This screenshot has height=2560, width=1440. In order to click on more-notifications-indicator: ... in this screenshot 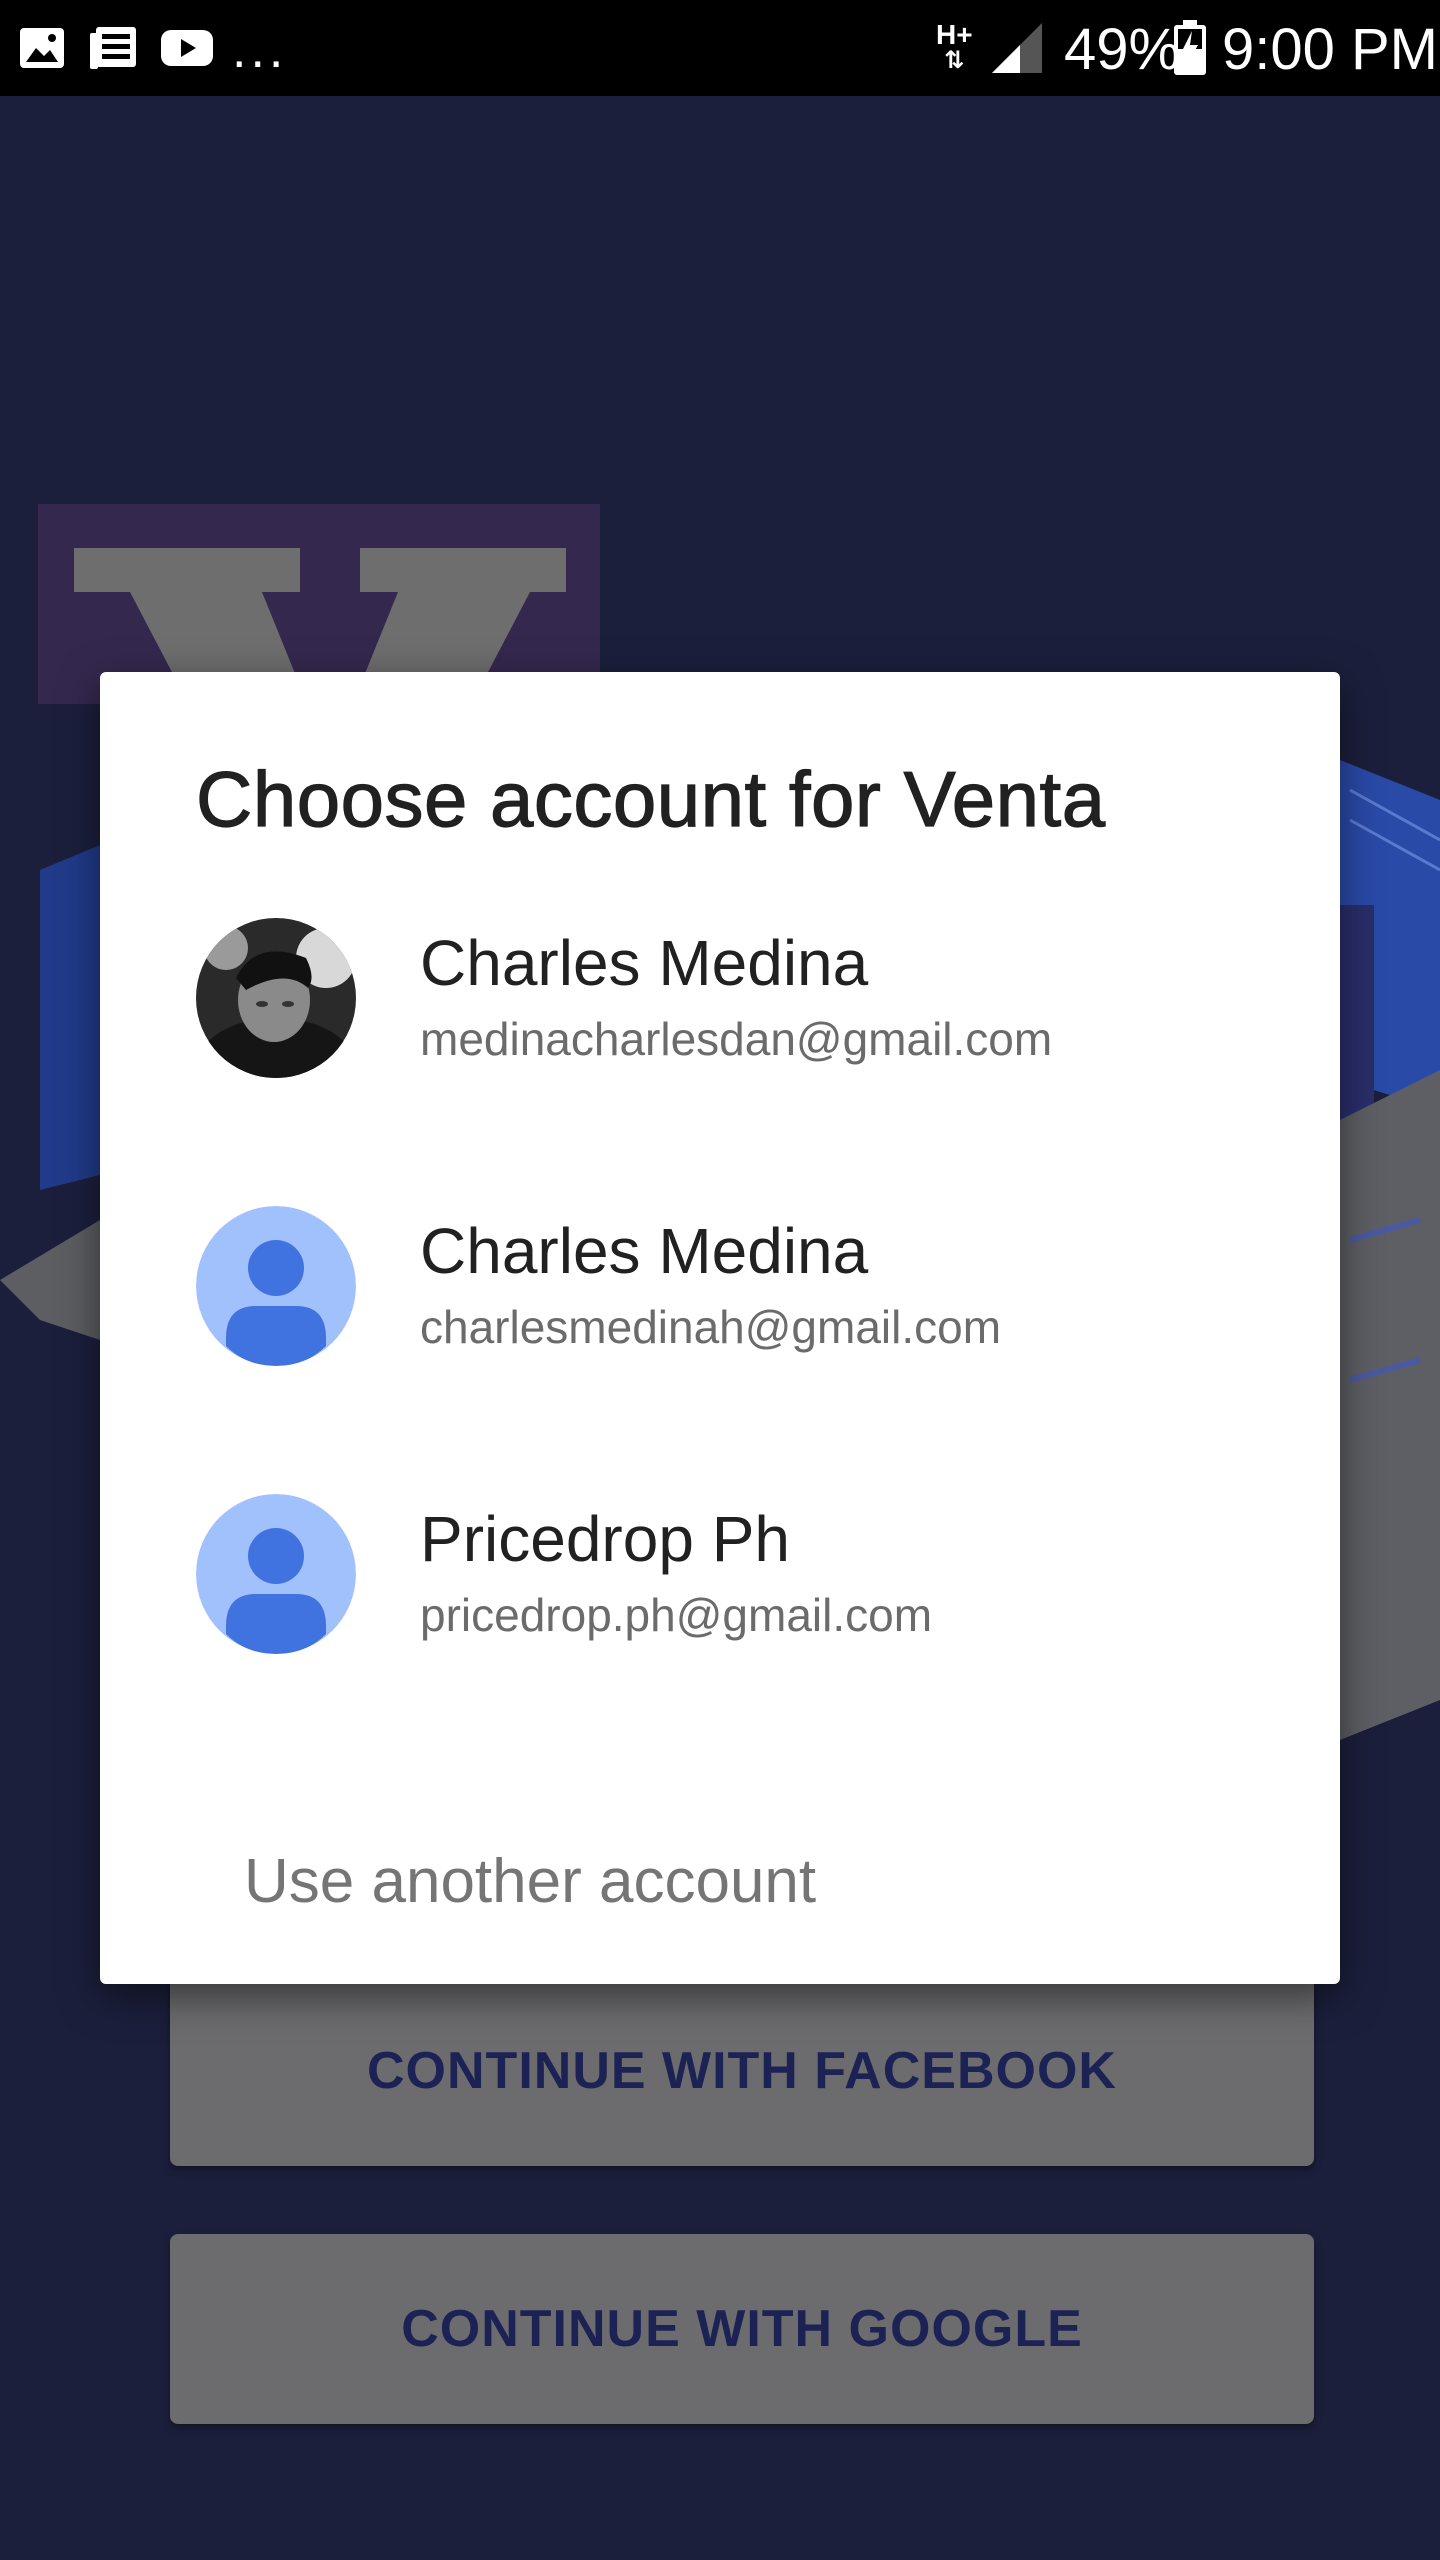, I will do `click(260, 50)`.